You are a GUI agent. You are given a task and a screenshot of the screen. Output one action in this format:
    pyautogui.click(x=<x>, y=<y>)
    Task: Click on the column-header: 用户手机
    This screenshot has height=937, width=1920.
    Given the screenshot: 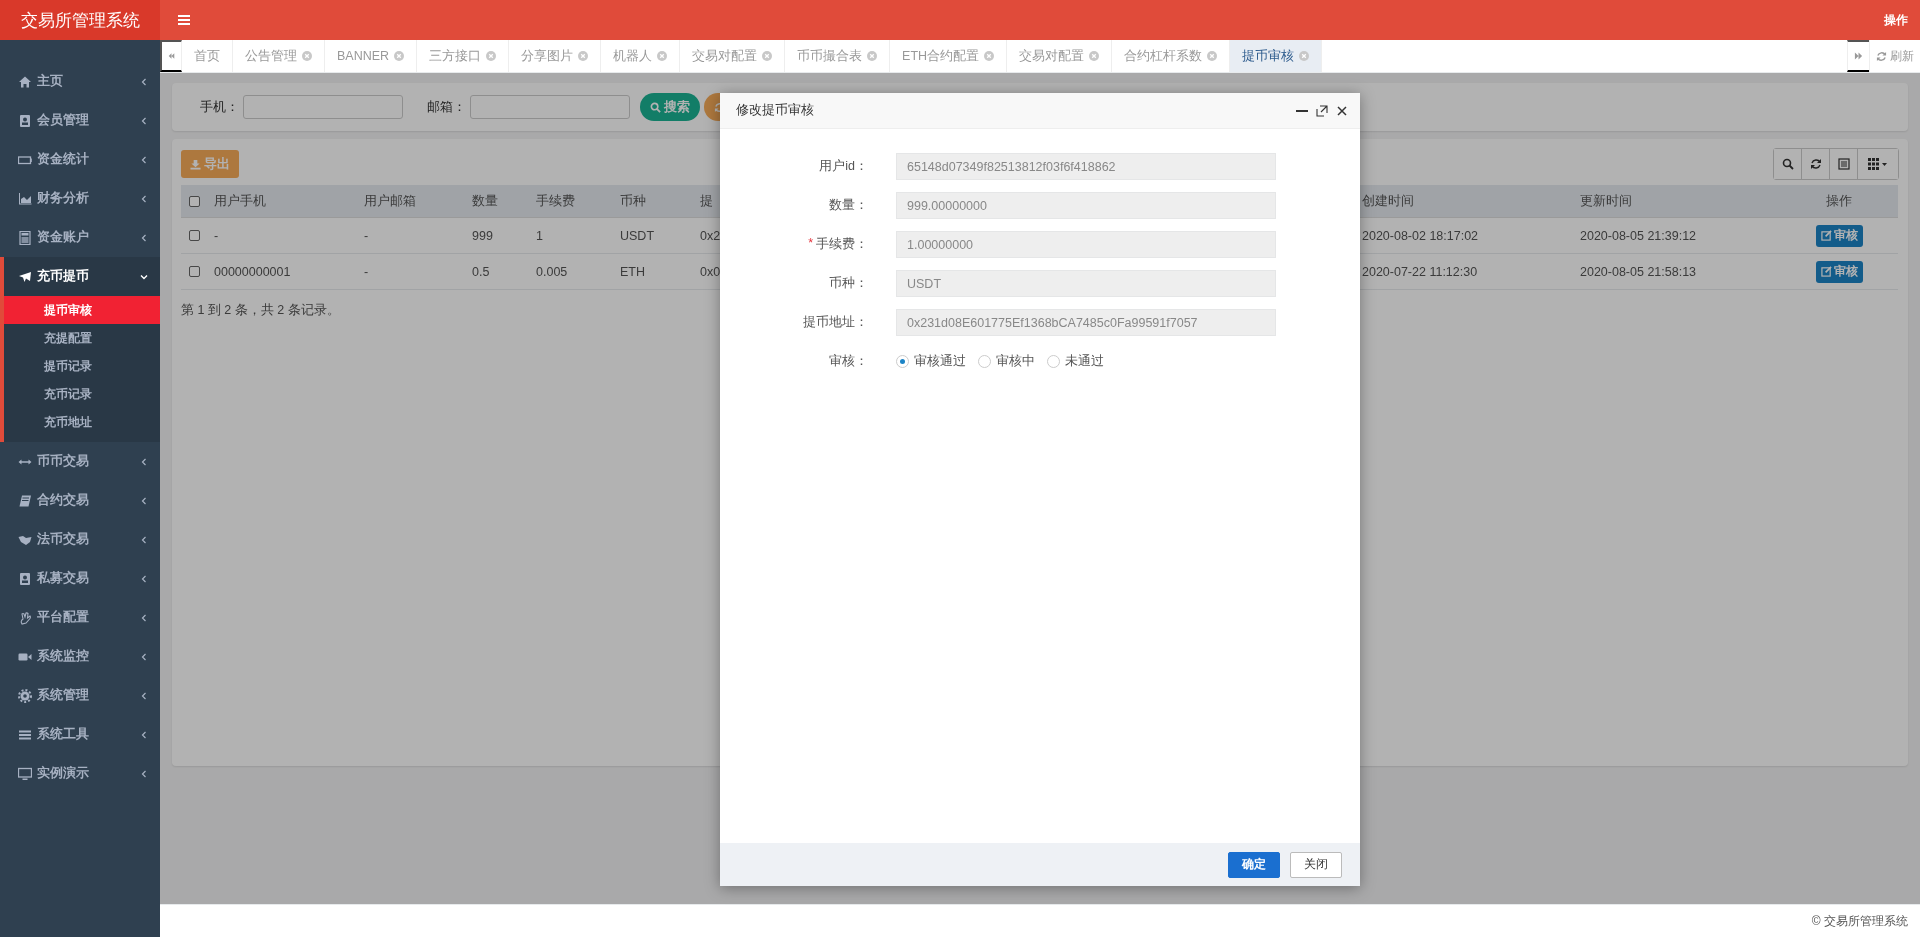 What is the action you would take?
    pyautogui.click(x=240, y=201)
    